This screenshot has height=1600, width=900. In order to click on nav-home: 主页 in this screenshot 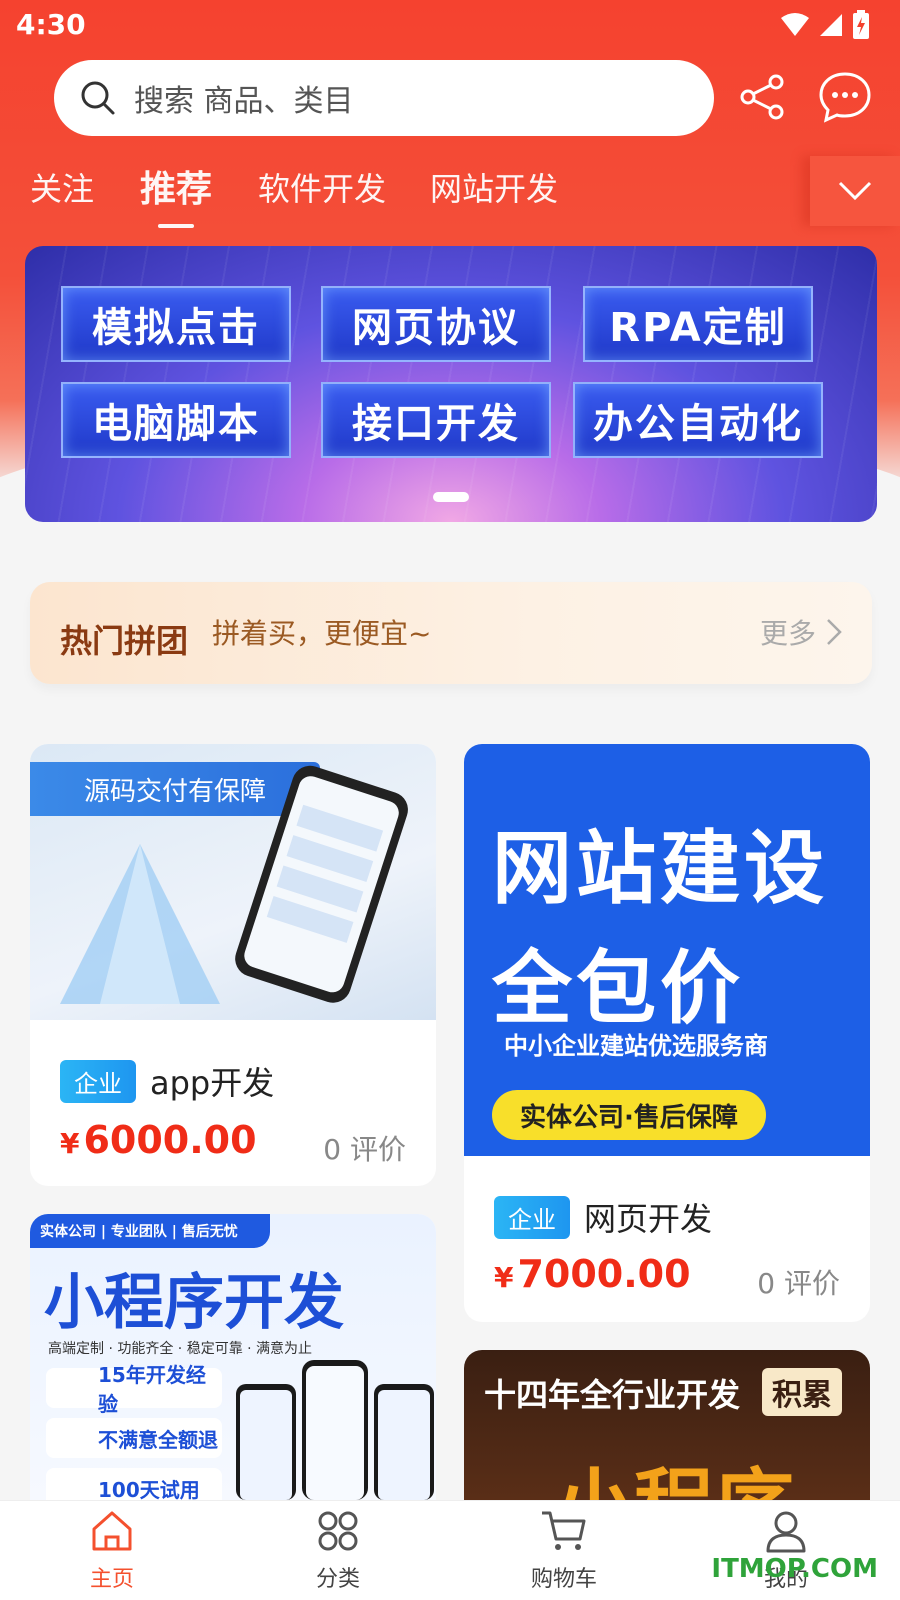, I will do `click(112, 1551)`.